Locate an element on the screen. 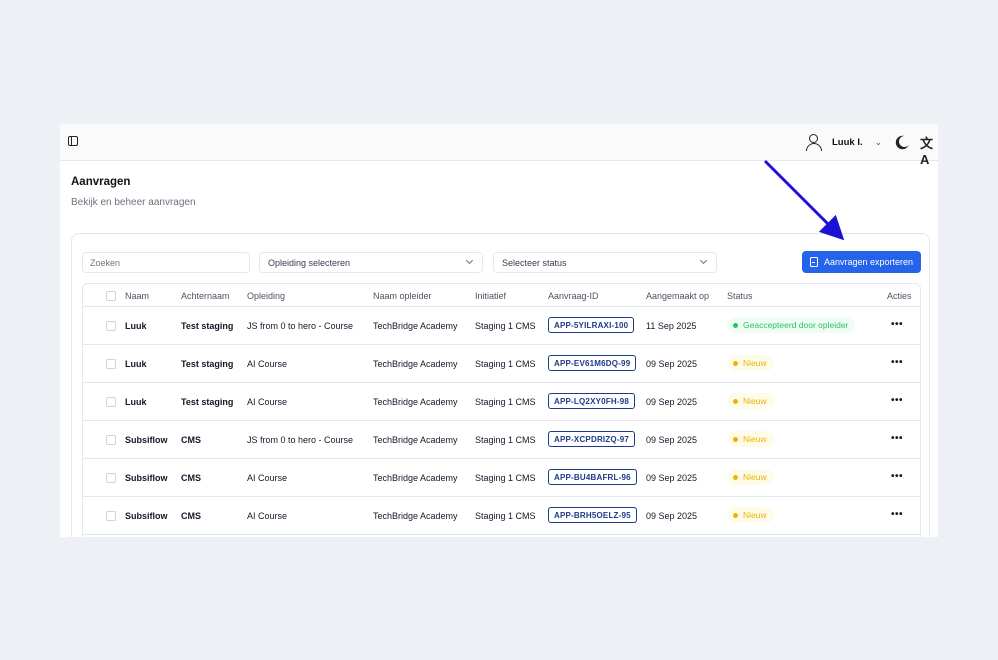  header-naam: Naam is located at coordinates (137, 296).